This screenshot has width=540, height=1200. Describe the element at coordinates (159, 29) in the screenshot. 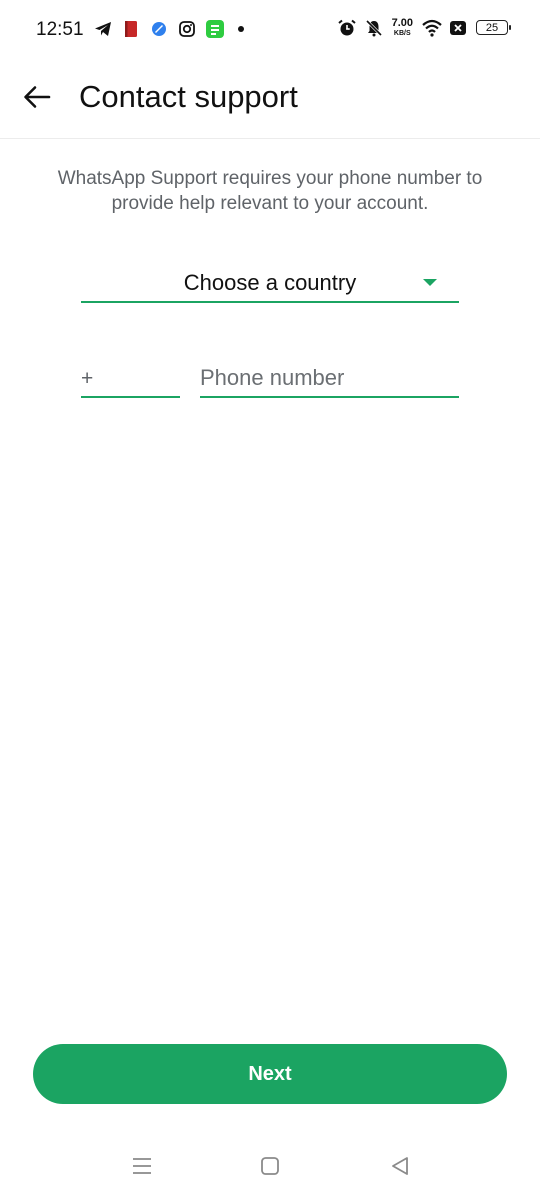

I see `blue-app-icon` at that location.